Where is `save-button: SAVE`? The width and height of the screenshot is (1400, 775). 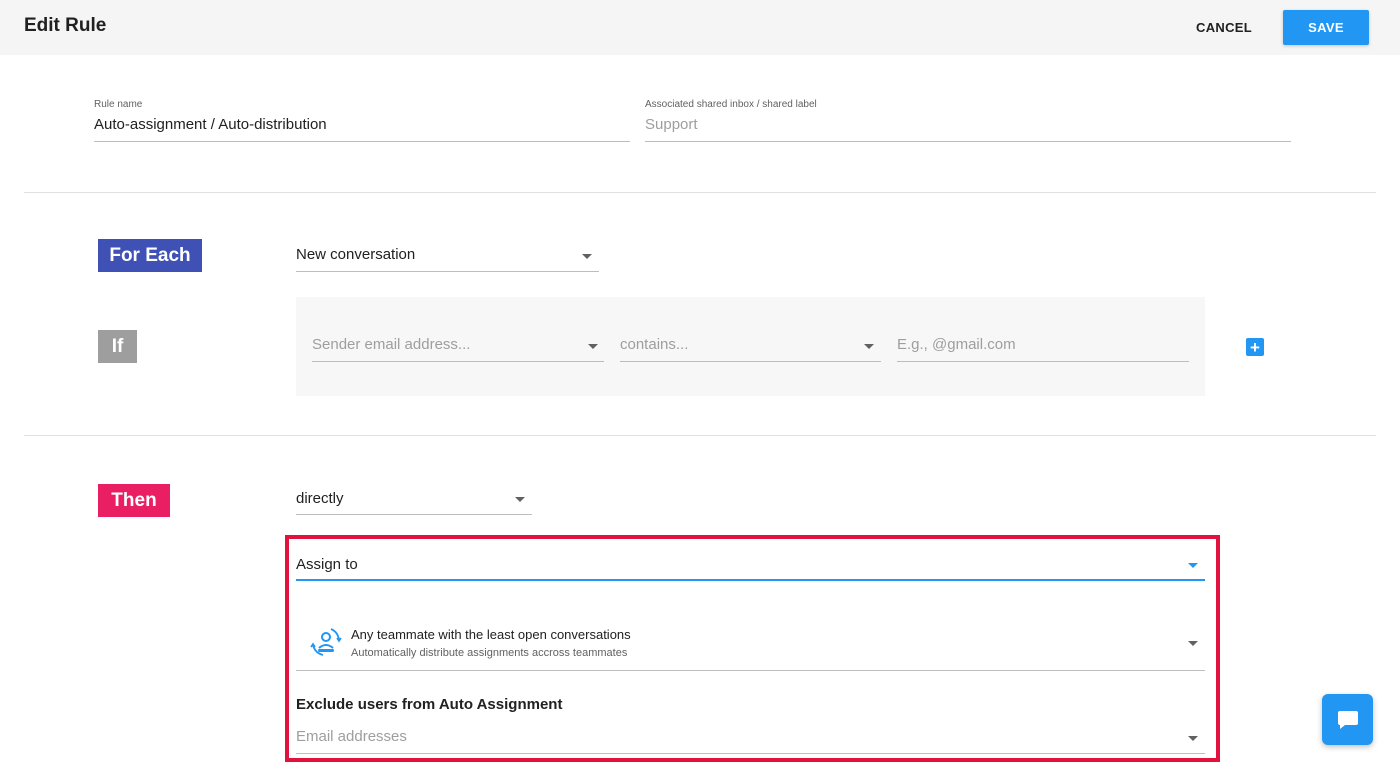 save-button: SAVE is located at coordinates (1326, 27).